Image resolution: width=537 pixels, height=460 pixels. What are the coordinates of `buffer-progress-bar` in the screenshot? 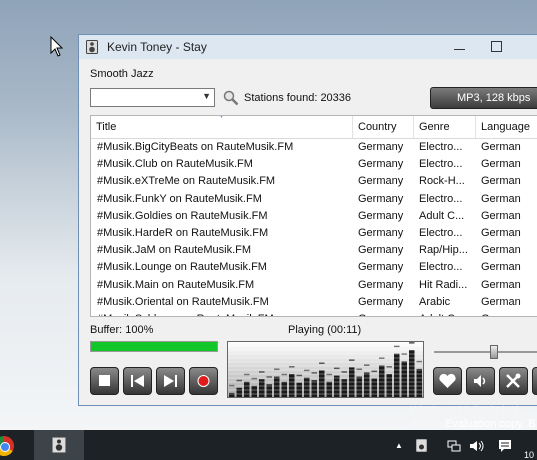 It's located at (154, 346).